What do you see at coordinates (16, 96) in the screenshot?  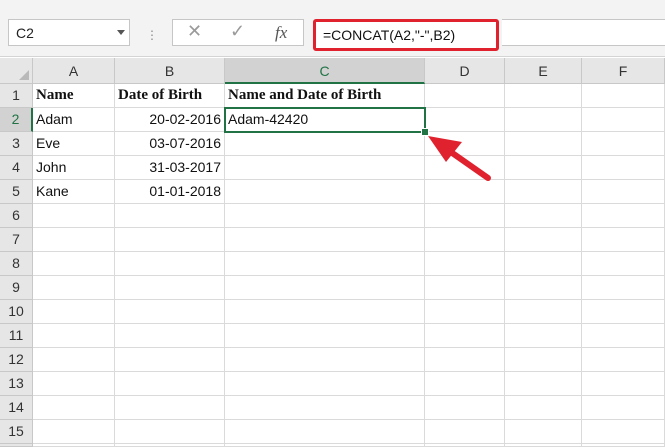 I see `row-header-1: 1` at bounding box center [16, 96].